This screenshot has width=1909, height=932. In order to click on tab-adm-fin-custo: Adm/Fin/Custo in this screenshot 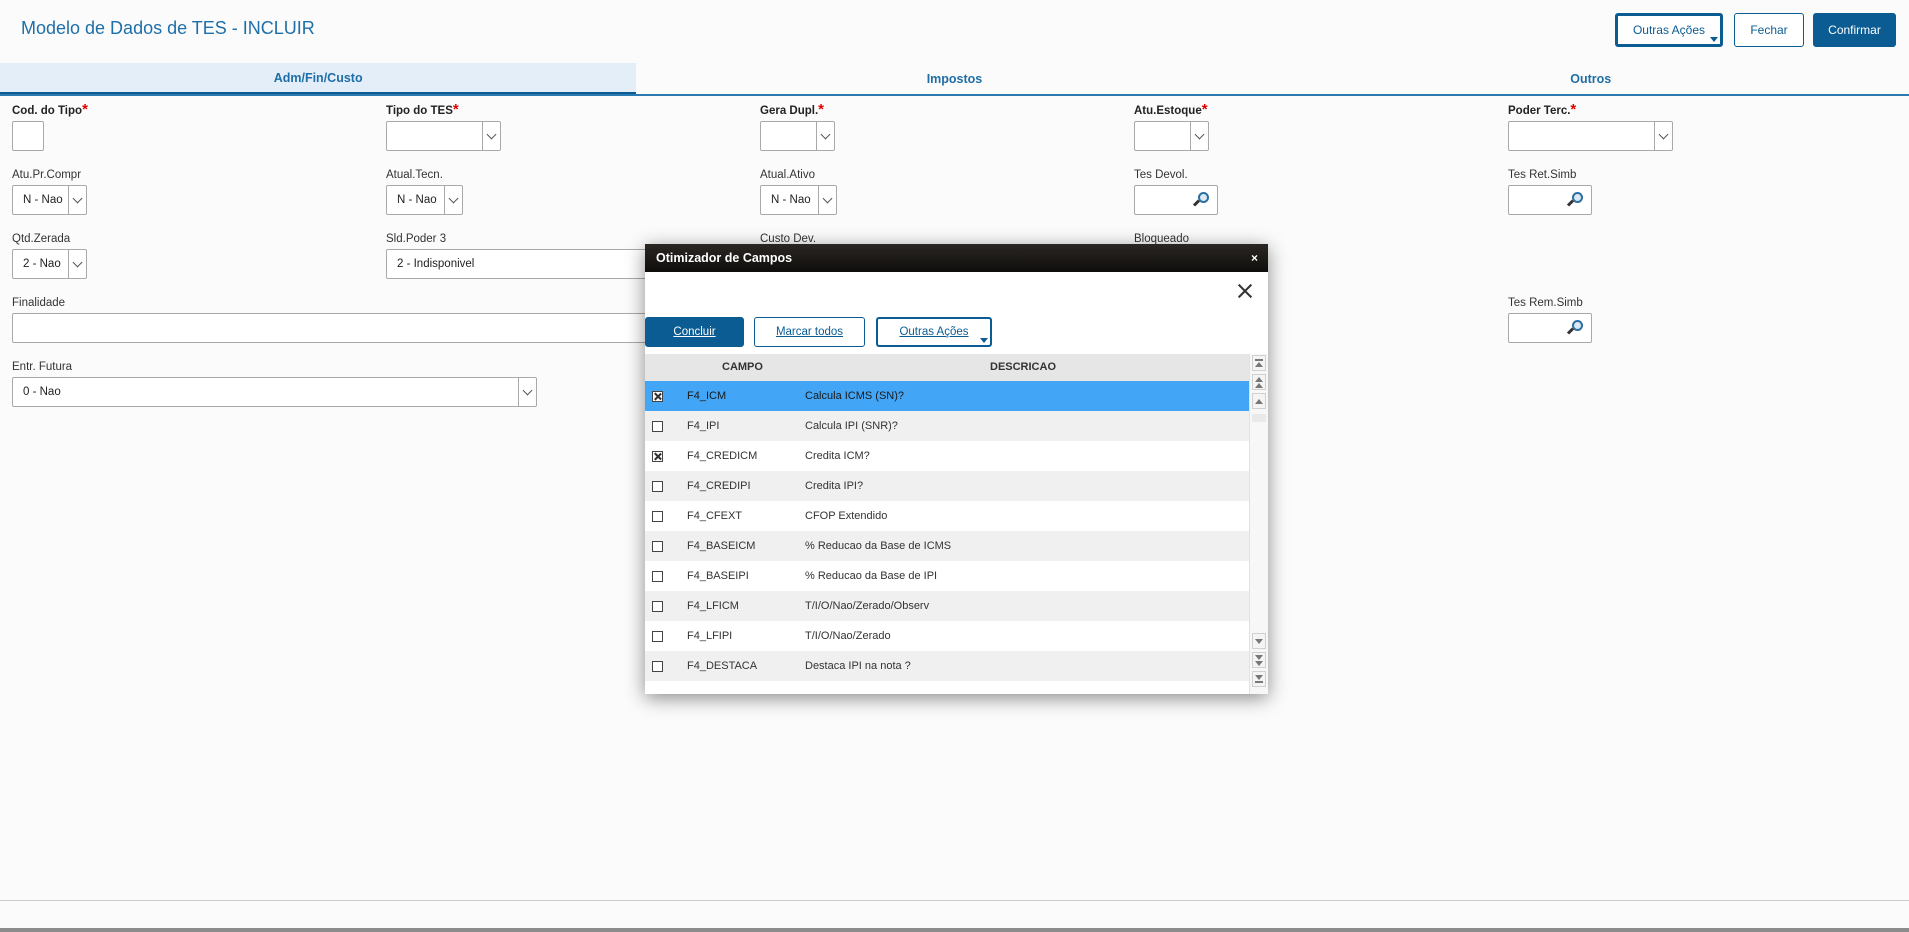, I will do `click(318, 78)`.